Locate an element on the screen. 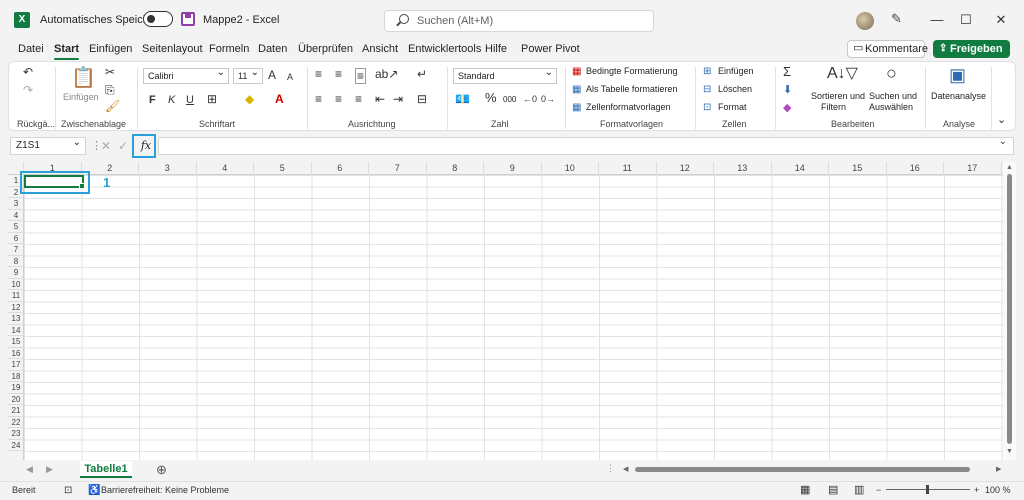 This screenshot has height=500, width=1024. sheet-next-icon: ▶ is located at coordinates (49, 469).